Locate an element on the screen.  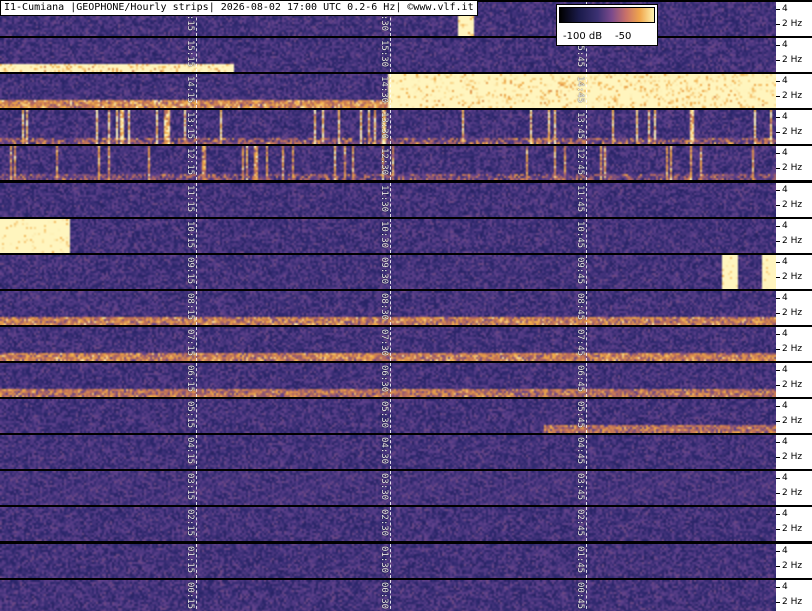
time-label: 00:45 is located at coordinates (580, 596).